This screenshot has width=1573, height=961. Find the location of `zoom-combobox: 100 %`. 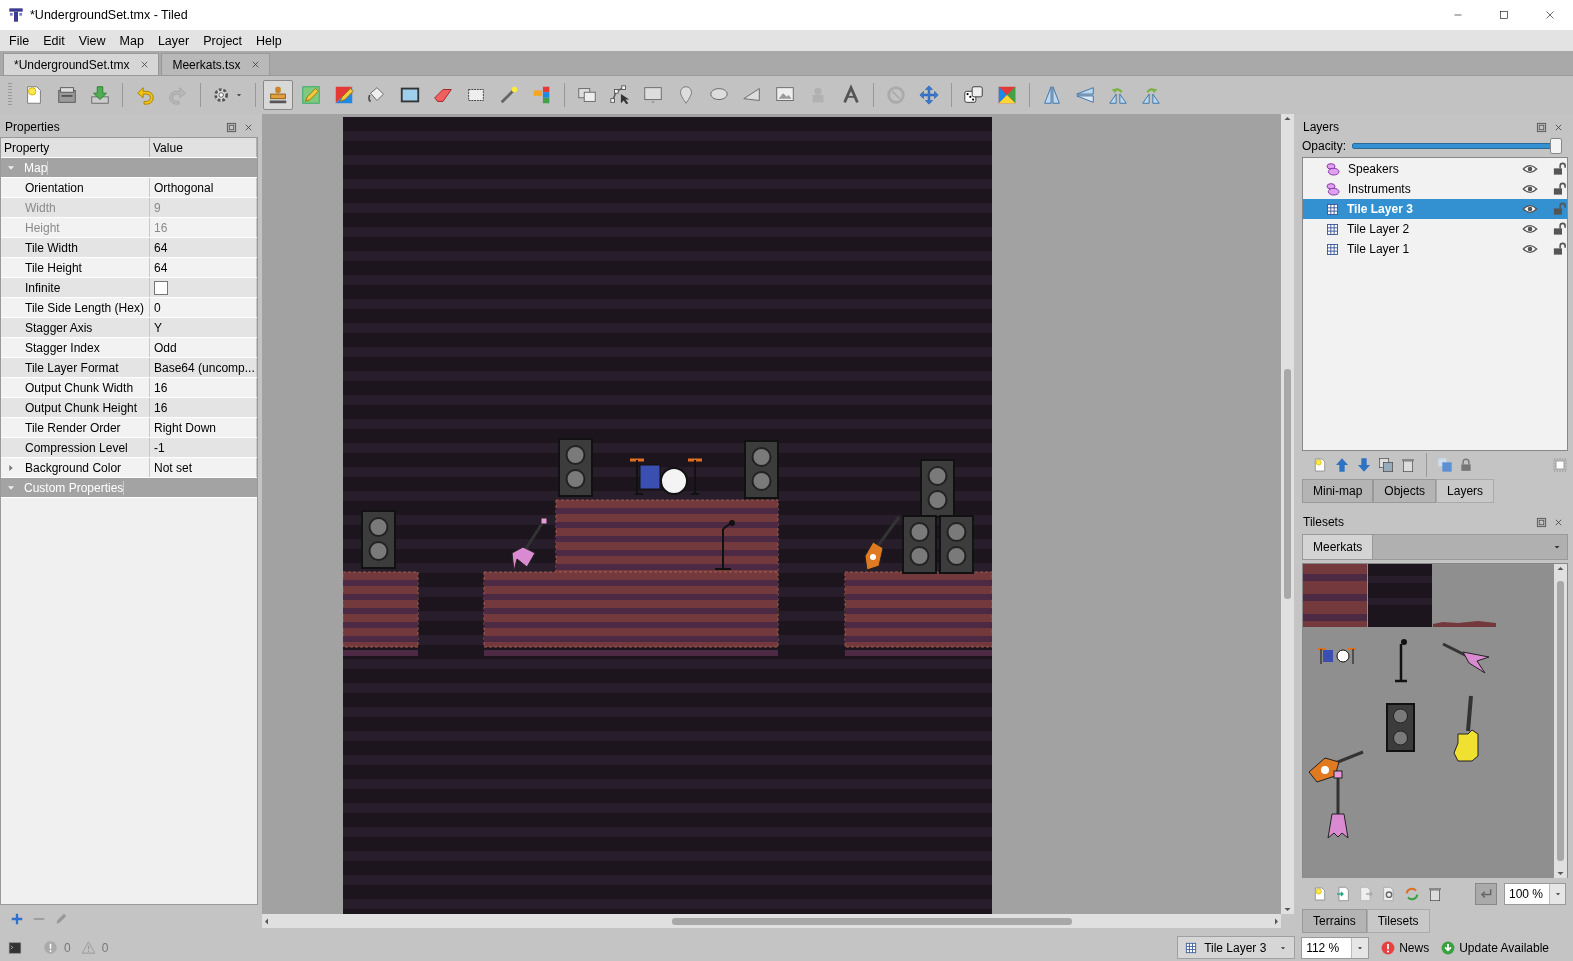

zoom-combobox: 100 % is located at coordinates (1535, 894).